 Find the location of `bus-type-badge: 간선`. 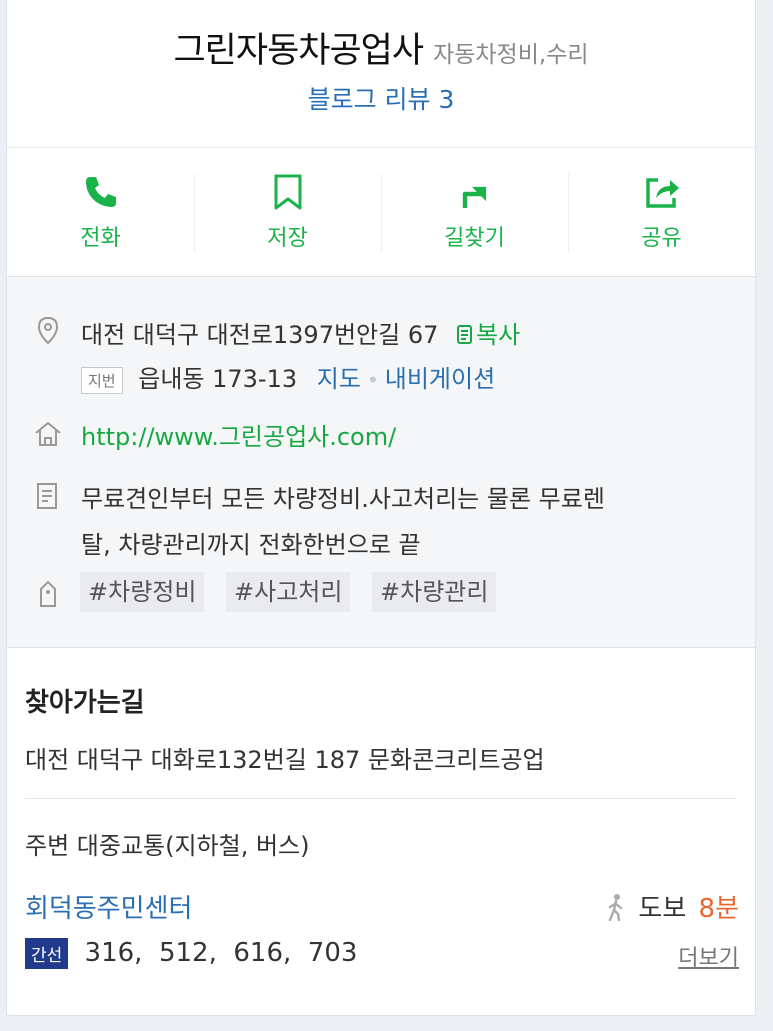

bus-type-badge: 간선 is located at coordinates (47, 953).